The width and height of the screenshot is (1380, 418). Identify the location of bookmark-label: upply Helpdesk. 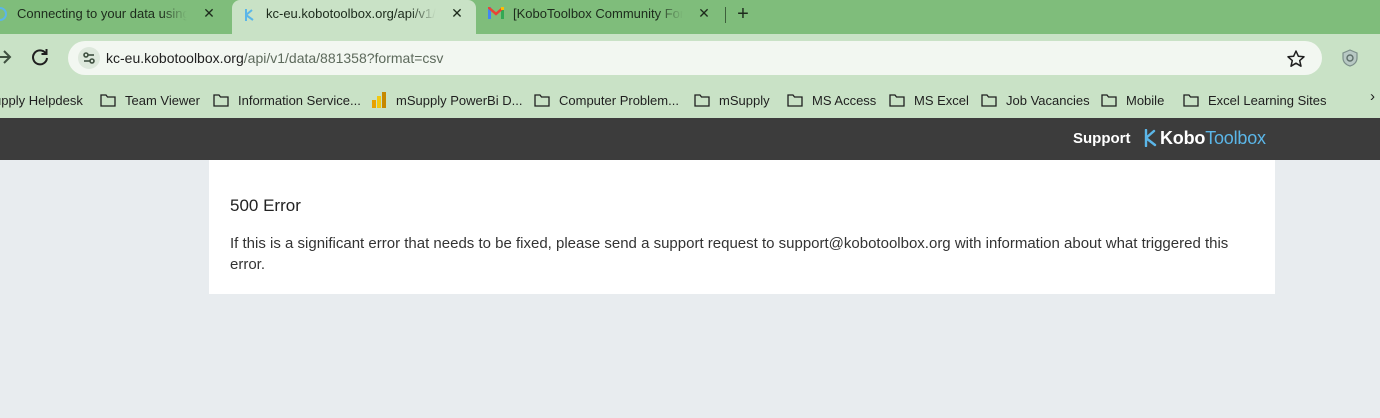
(41, 100).